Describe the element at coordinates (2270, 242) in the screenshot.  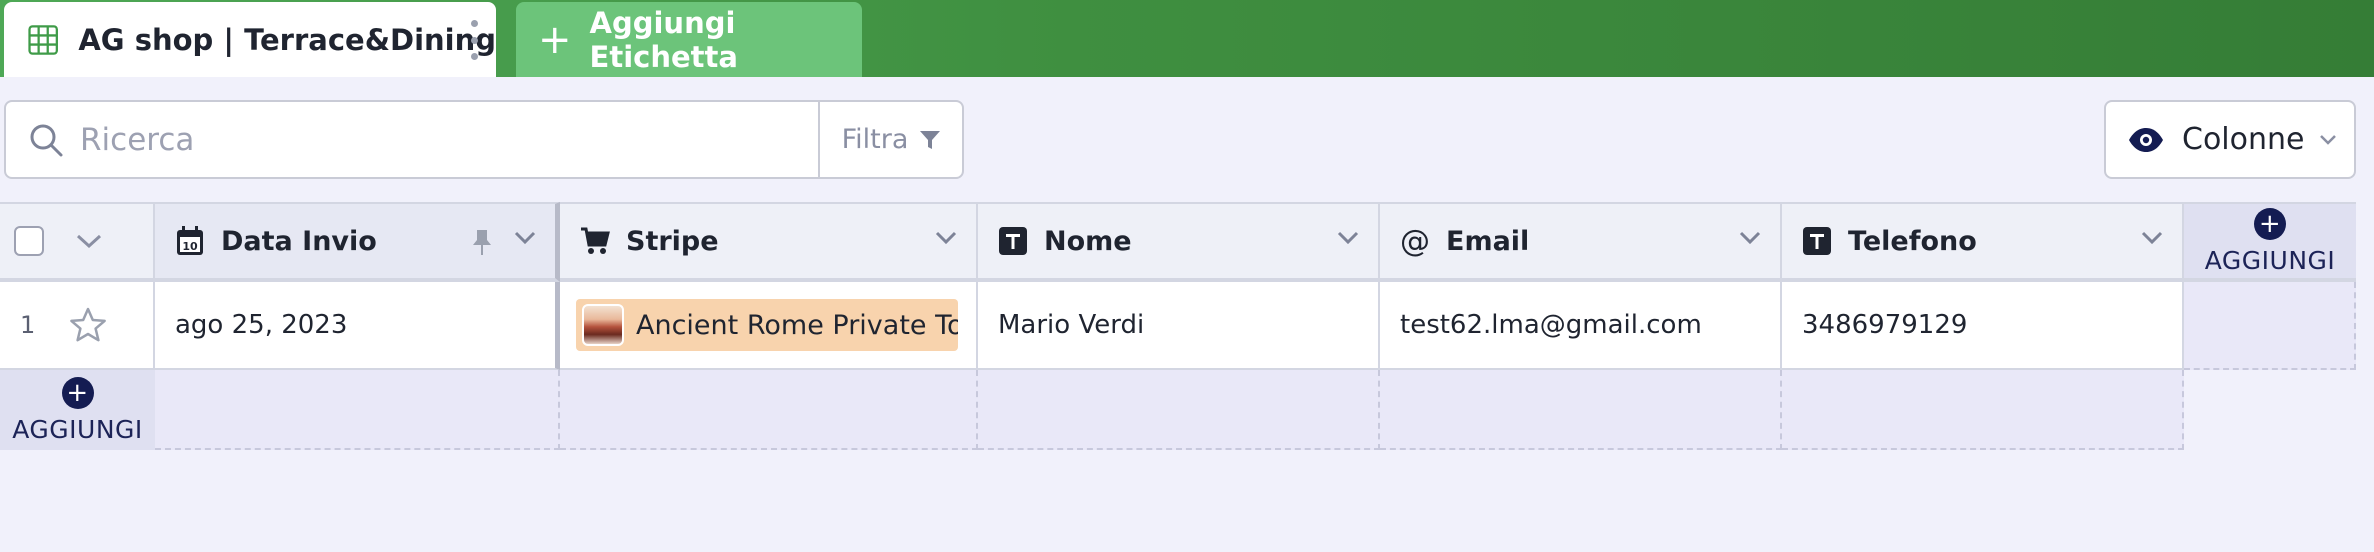
I see `add-column-button: + AGGIUNGI` at that location.